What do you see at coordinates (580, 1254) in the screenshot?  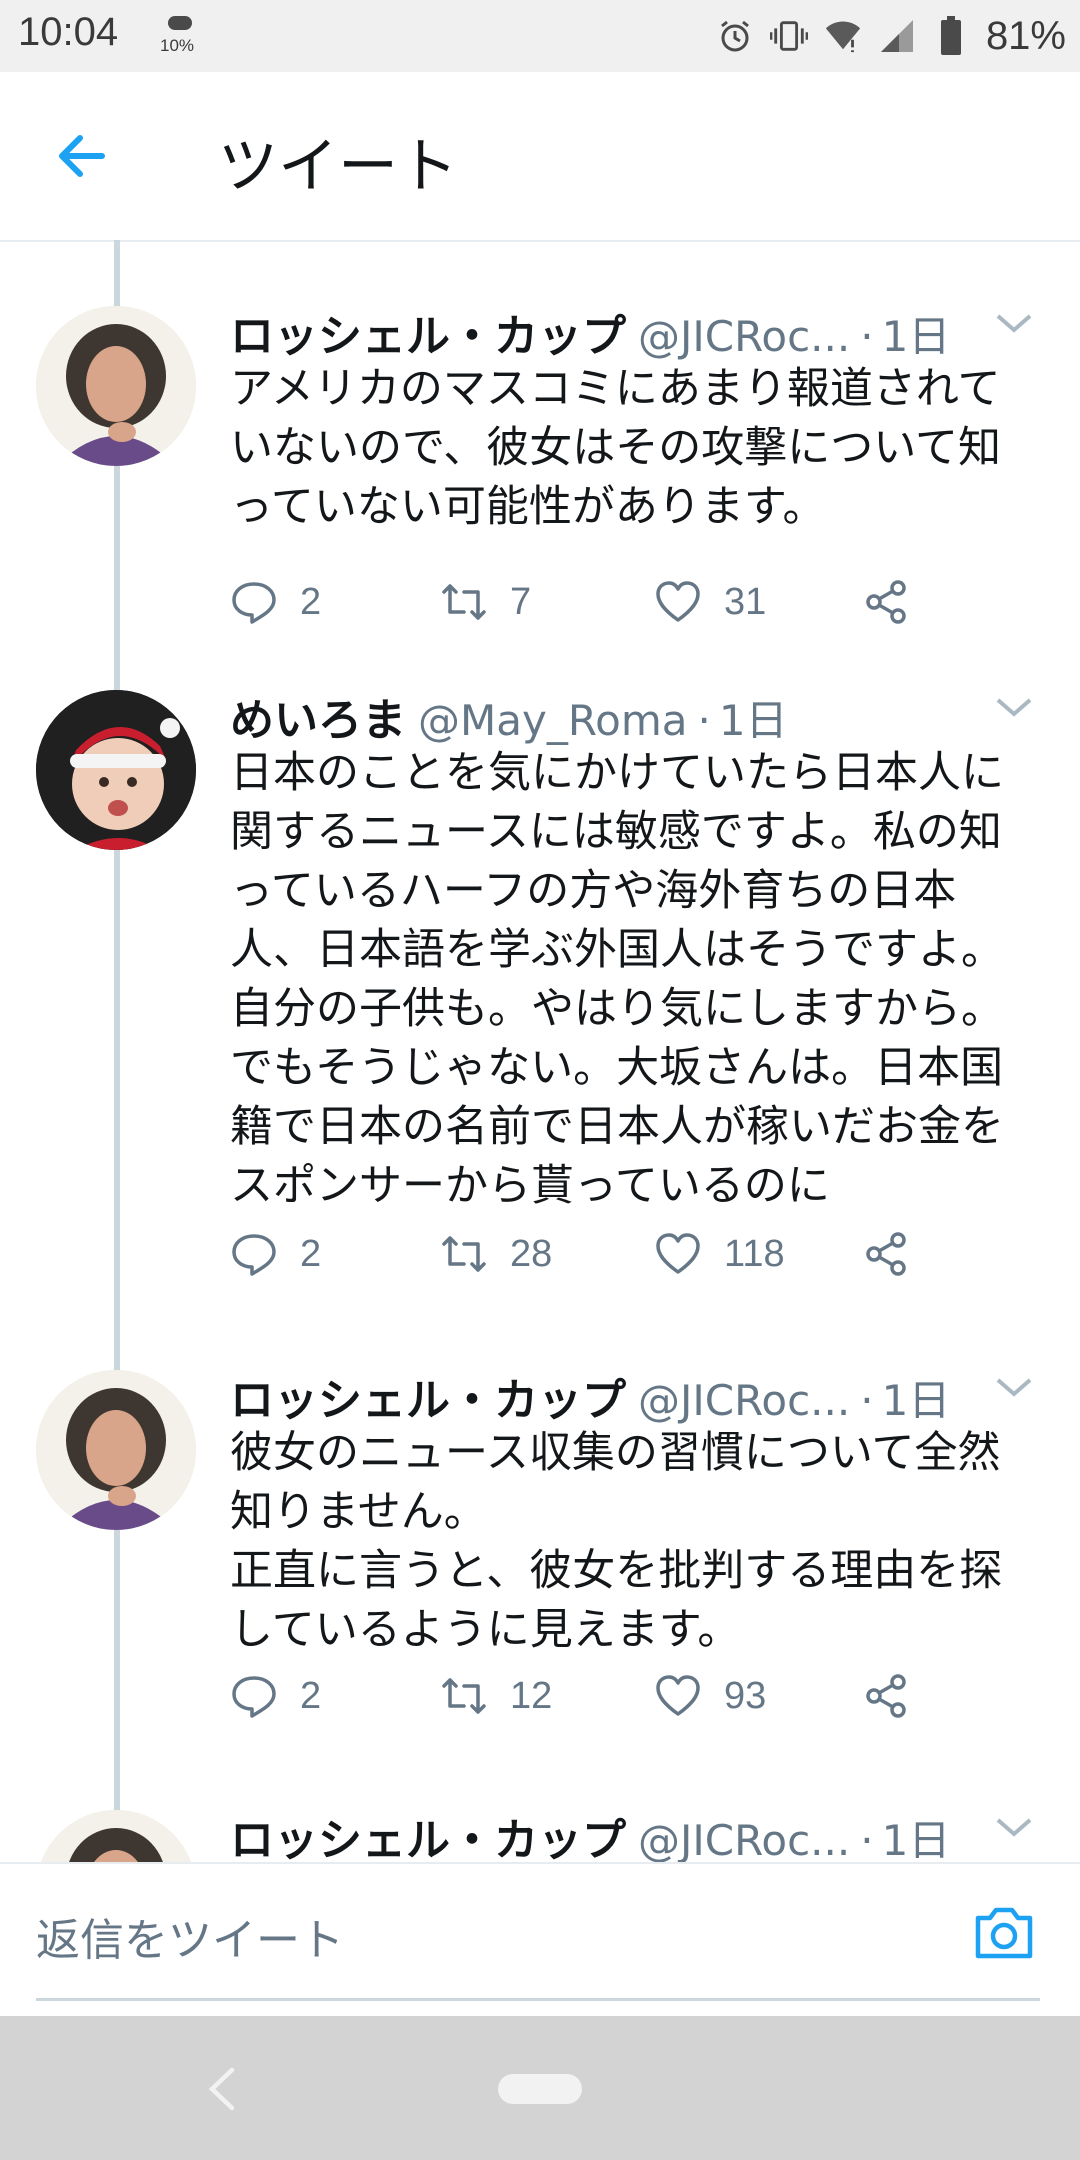 I see `tweet-actions: 2 28 118` at bounding box center [580, 1254].